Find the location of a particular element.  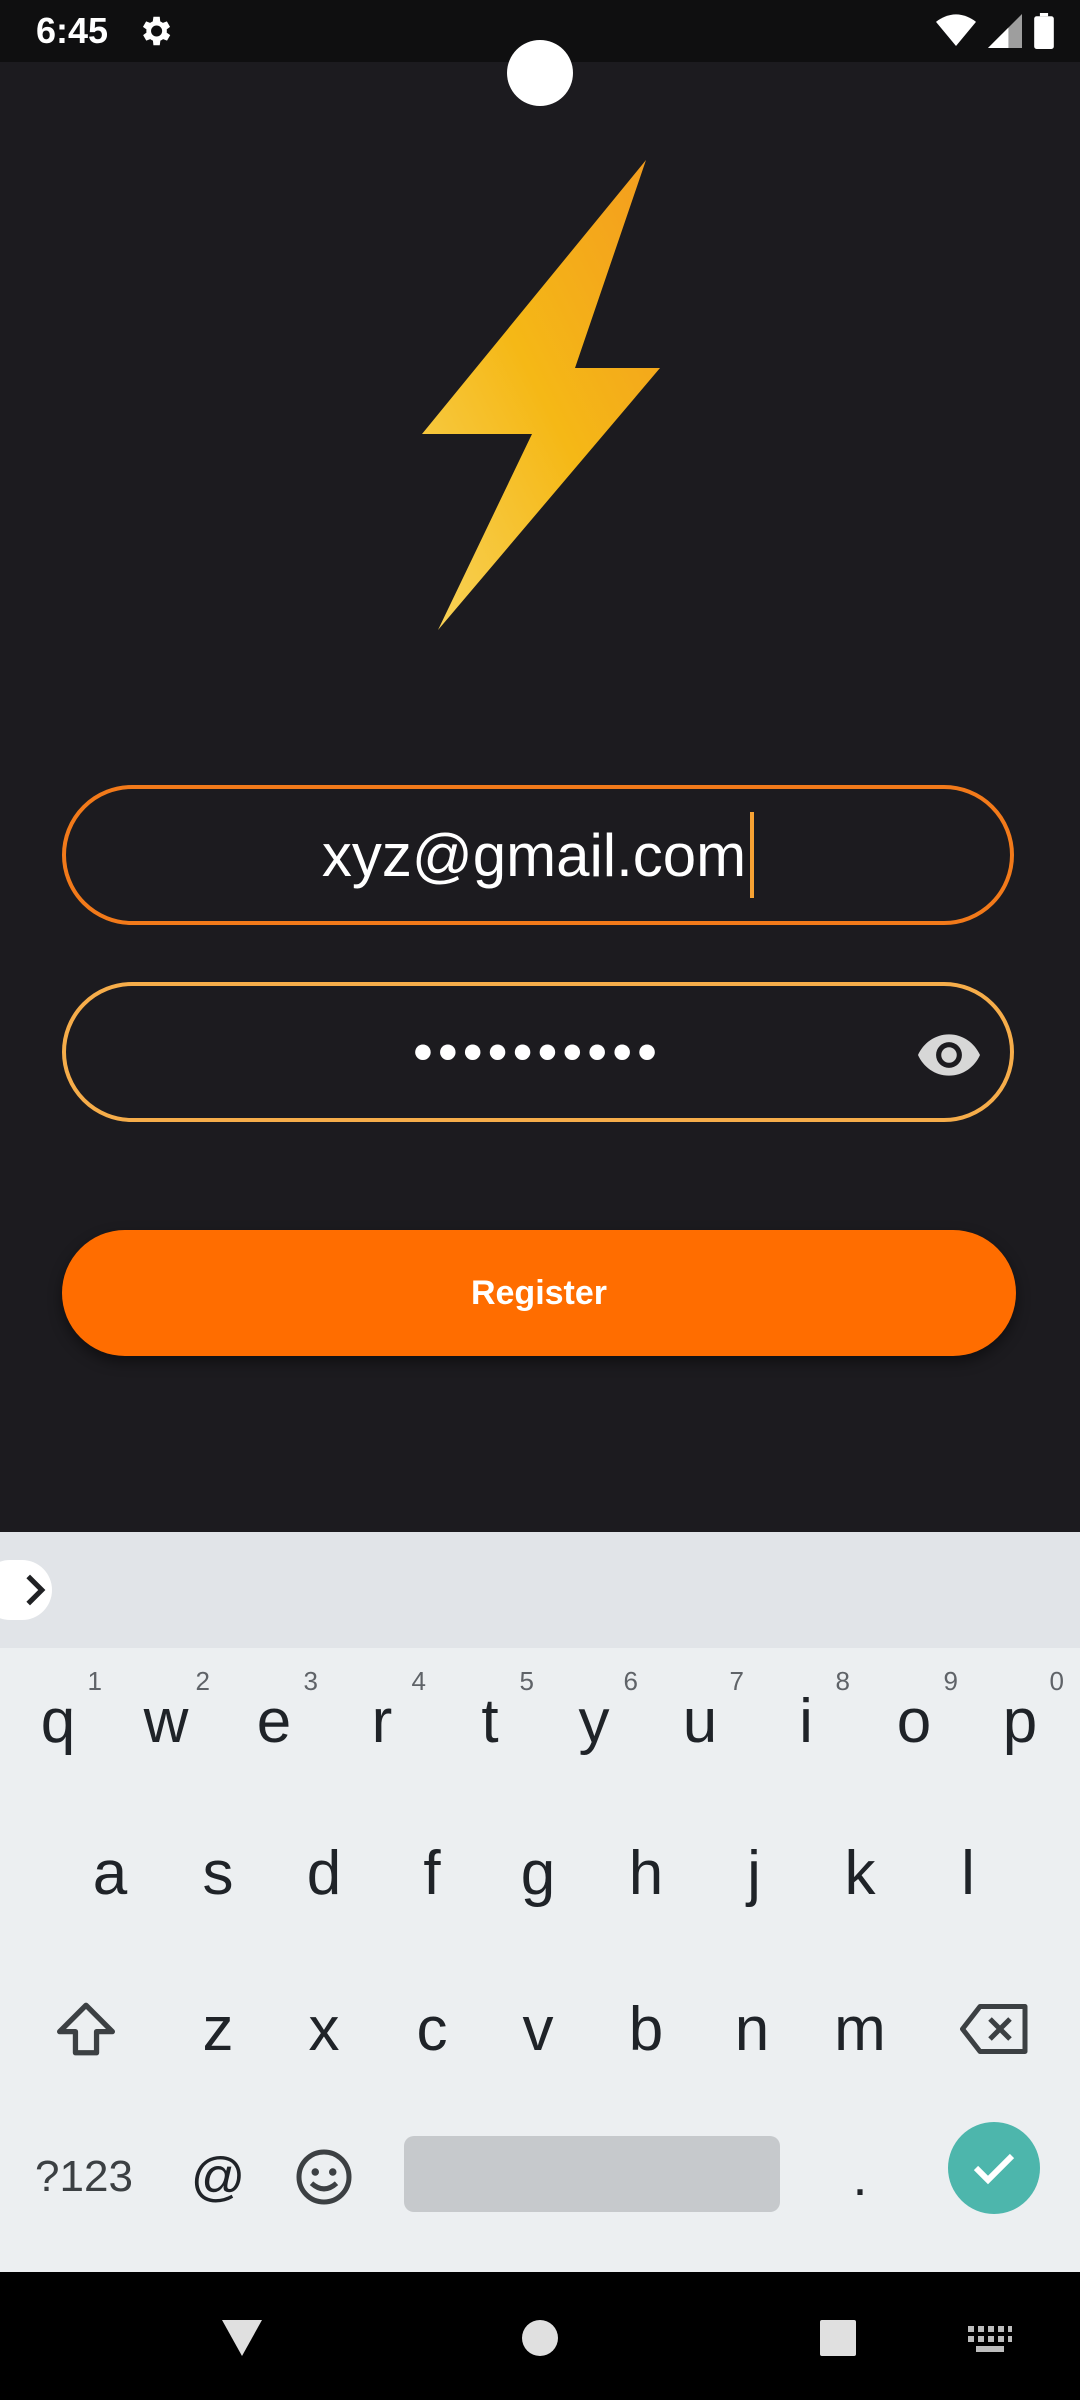

key-label: @ is located at coordinates (218, 2177).